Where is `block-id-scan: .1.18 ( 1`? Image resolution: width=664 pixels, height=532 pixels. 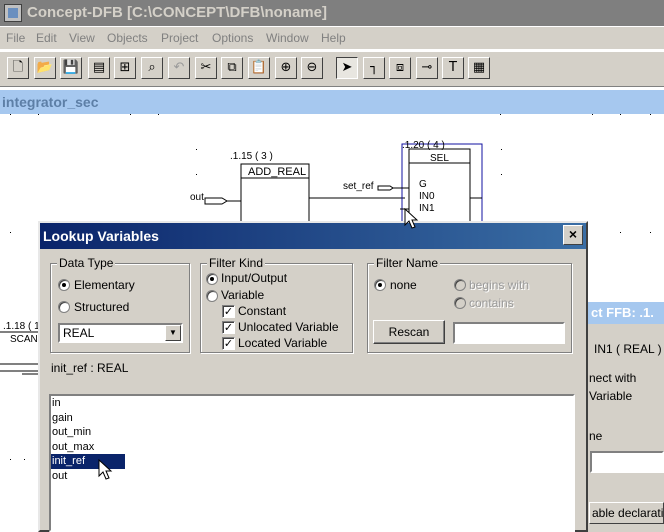 block-id-scan: .1.18 ( 1 is located at coordinates (21, 326).